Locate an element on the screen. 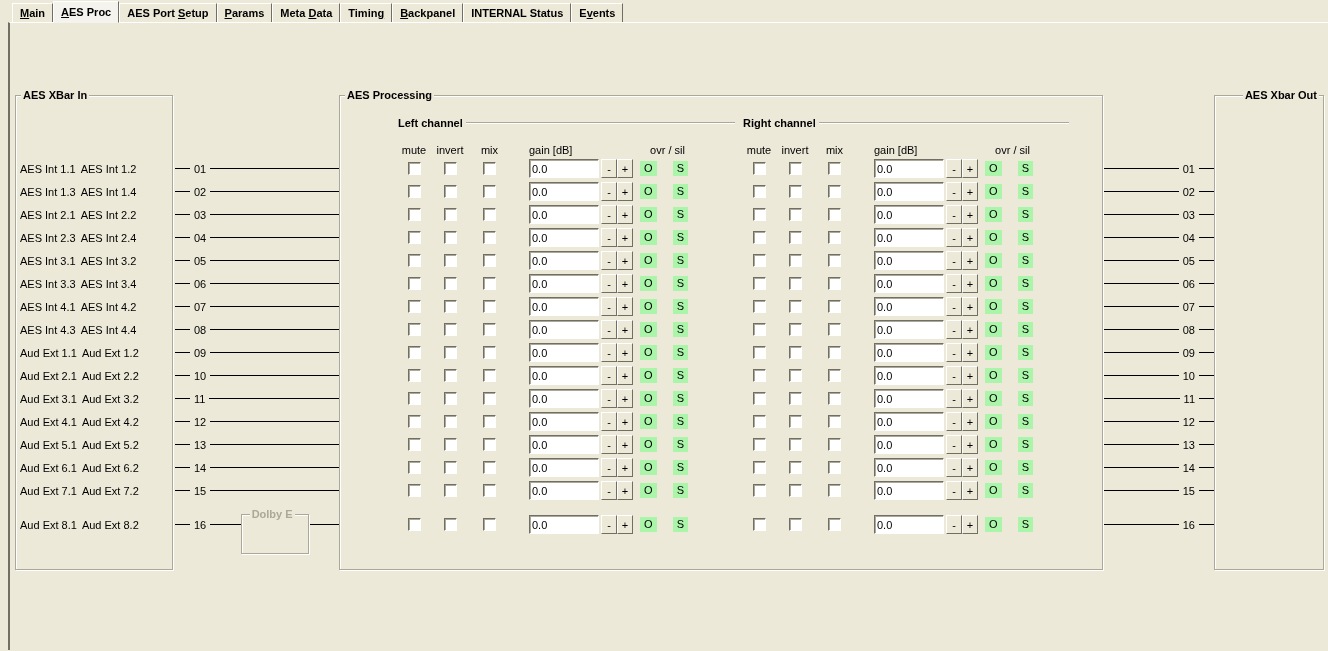  tab: INTERNAL Status is located at coordinates (517, 12).